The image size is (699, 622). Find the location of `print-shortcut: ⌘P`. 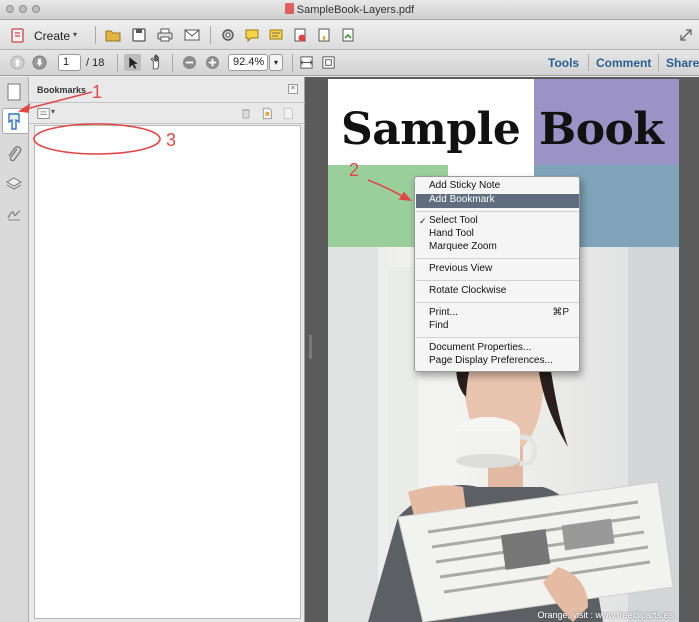

print-shortcut: ⌘P is located at coordinates (560, 312).